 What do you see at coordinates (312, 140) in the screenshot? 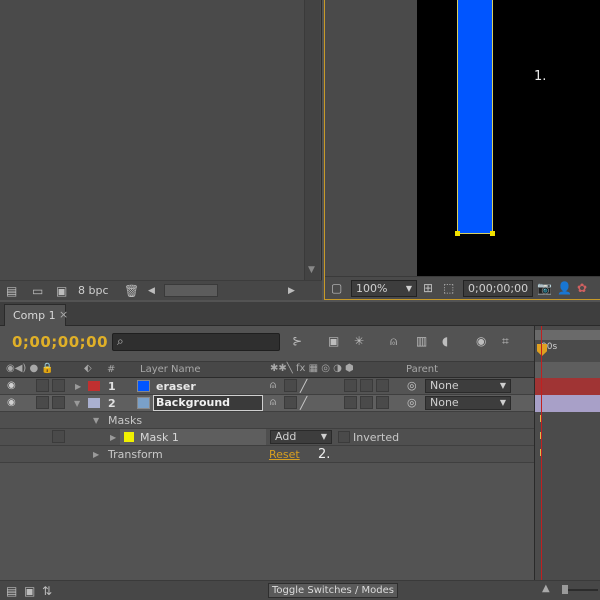
I see `project-scrollbar: ▼` at bounding box center [312, 140].